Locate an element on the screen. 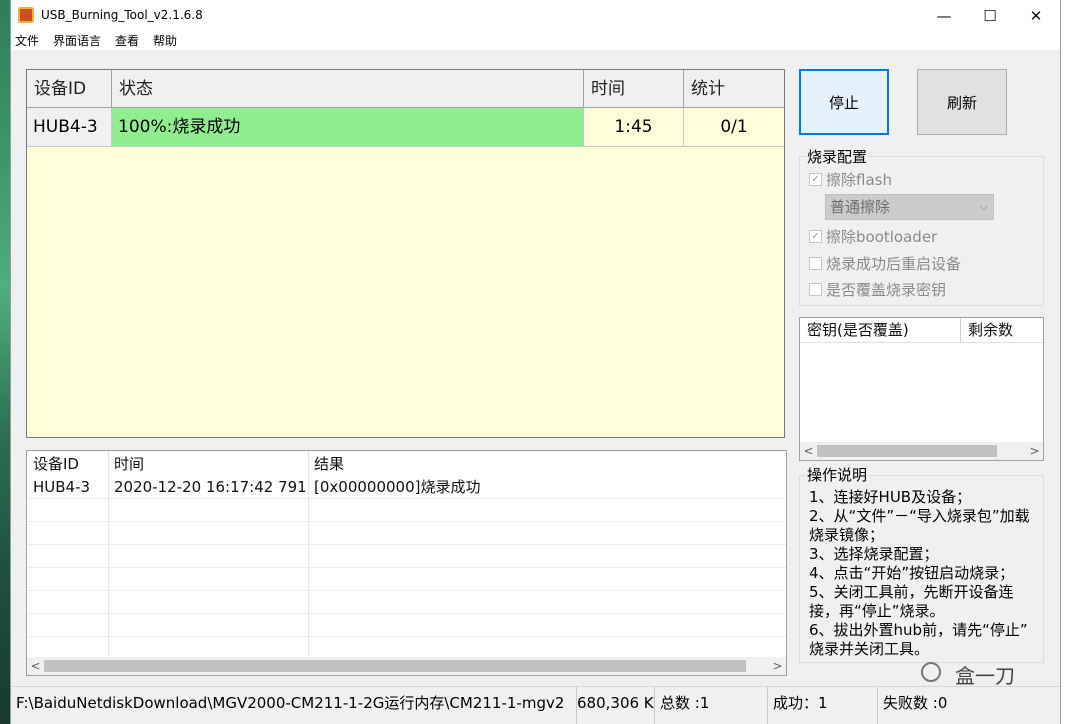 The image size is (1067, 724). erase-mode-select: 普通擦除 ⌵ is located at coordinates (909, 207).